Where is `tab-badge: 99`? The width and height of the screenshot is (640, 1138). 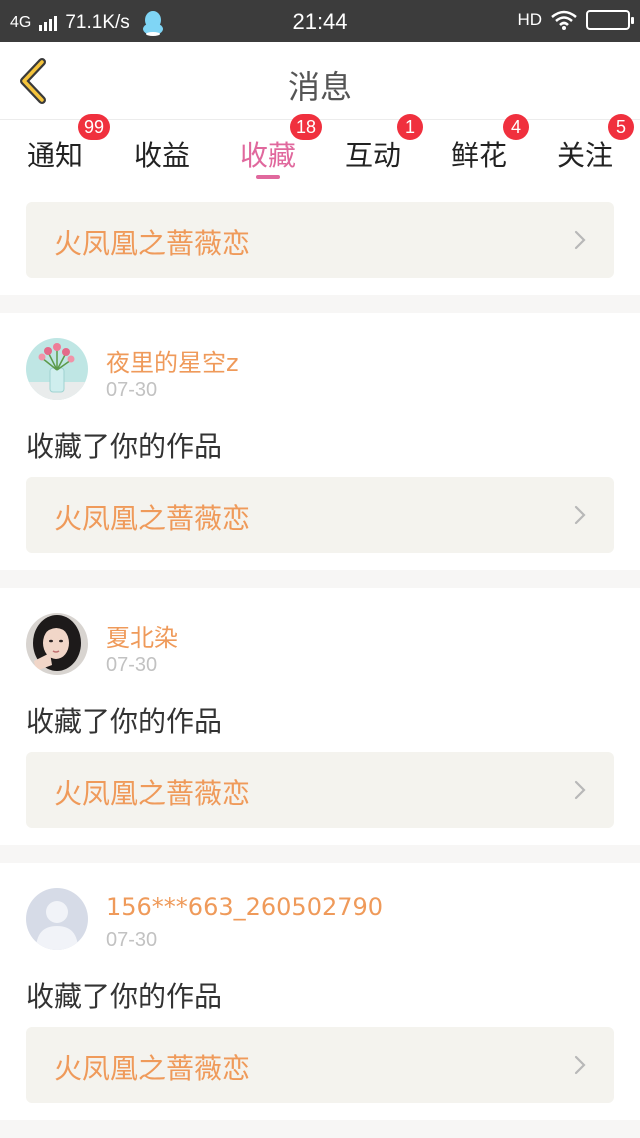 tab-badge: 99 is located at coordinates (94, 127).